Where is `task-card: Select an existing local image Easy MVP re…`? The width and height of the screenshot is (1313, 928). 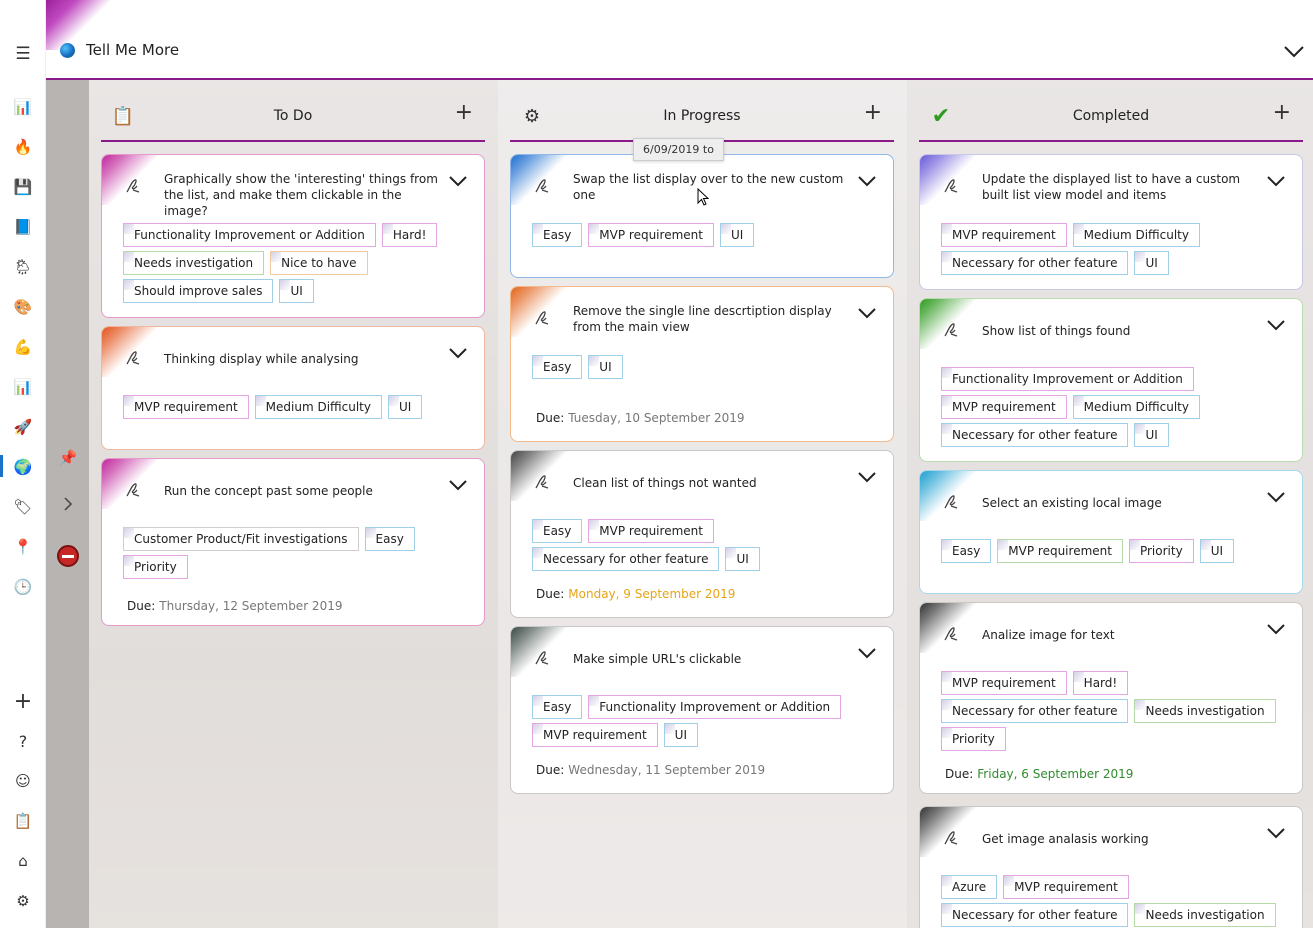 task-card: Select an existing local image Easy MVP re… is located at coordinates (1111, 532).